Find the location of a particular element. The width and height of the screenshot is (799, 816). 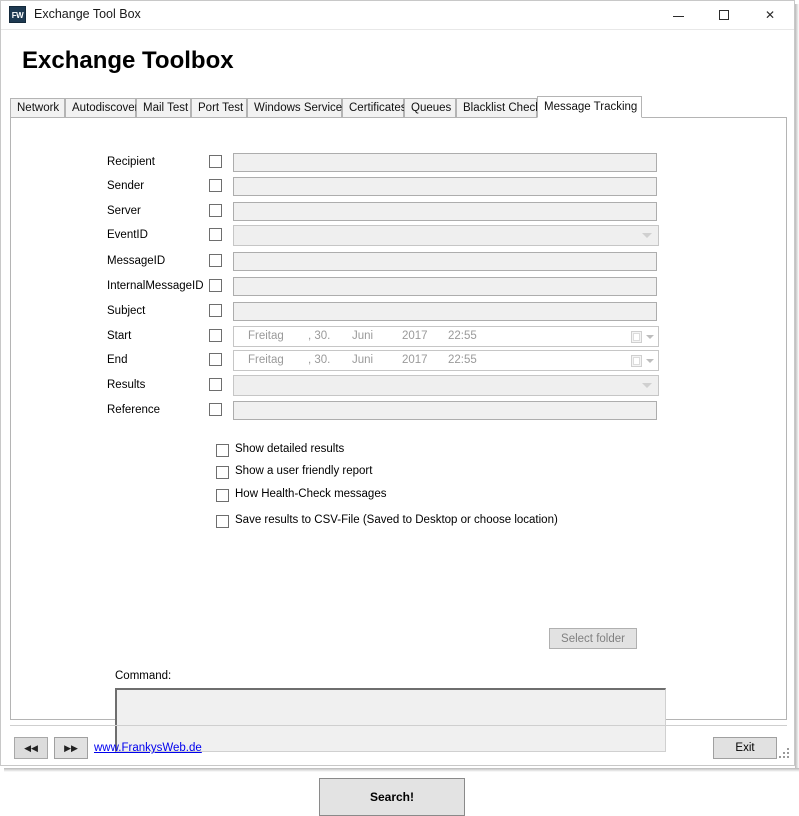

label-internalmessageid: InternalMessageID is located at coordinates (155, 286).